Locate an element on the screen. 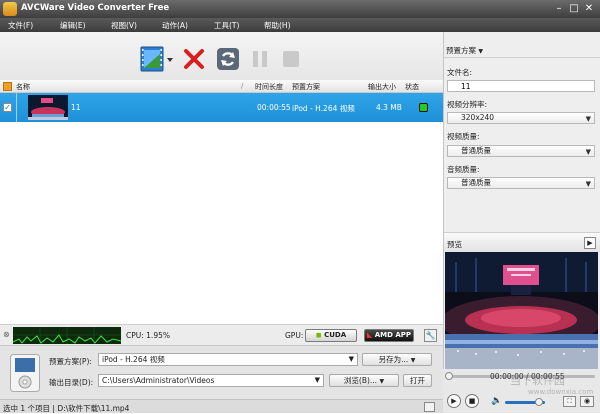  stop-icon is located at coordinates (291, 59).